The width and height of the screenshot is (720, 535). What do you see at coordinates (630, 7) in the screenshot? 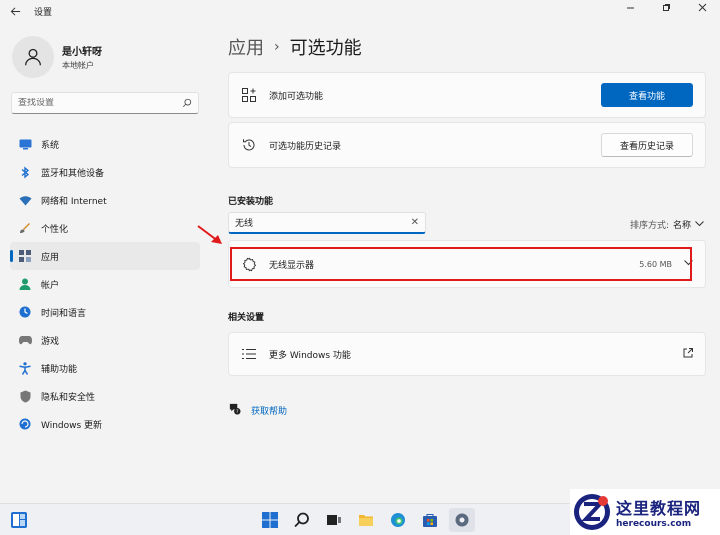
I see `minimize-icon` at bounding box center [630, 7].